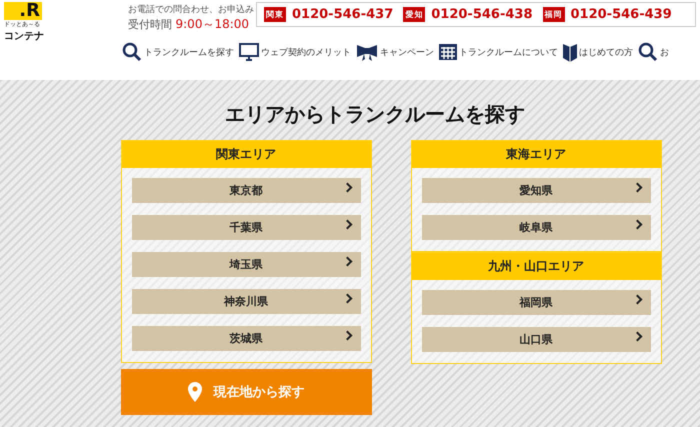 This screenshot has height=427, width=700. What do you see at coordinates (275, 14) in the screenshot?
I see `region-badge: 関東` at bounding box center [275, 14].